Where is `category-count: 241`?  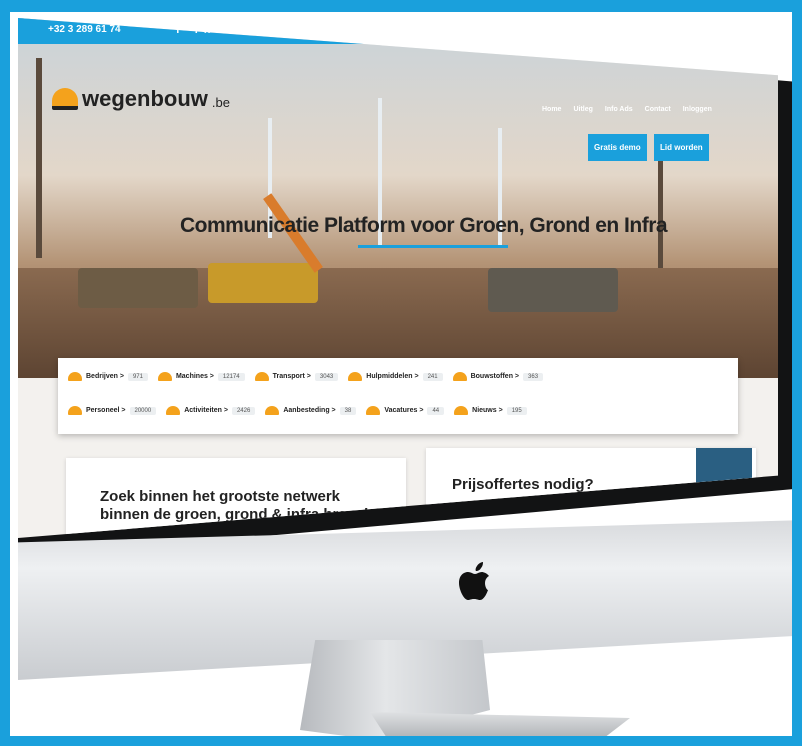
category-count: 241 is located at coordinates (432, 376).